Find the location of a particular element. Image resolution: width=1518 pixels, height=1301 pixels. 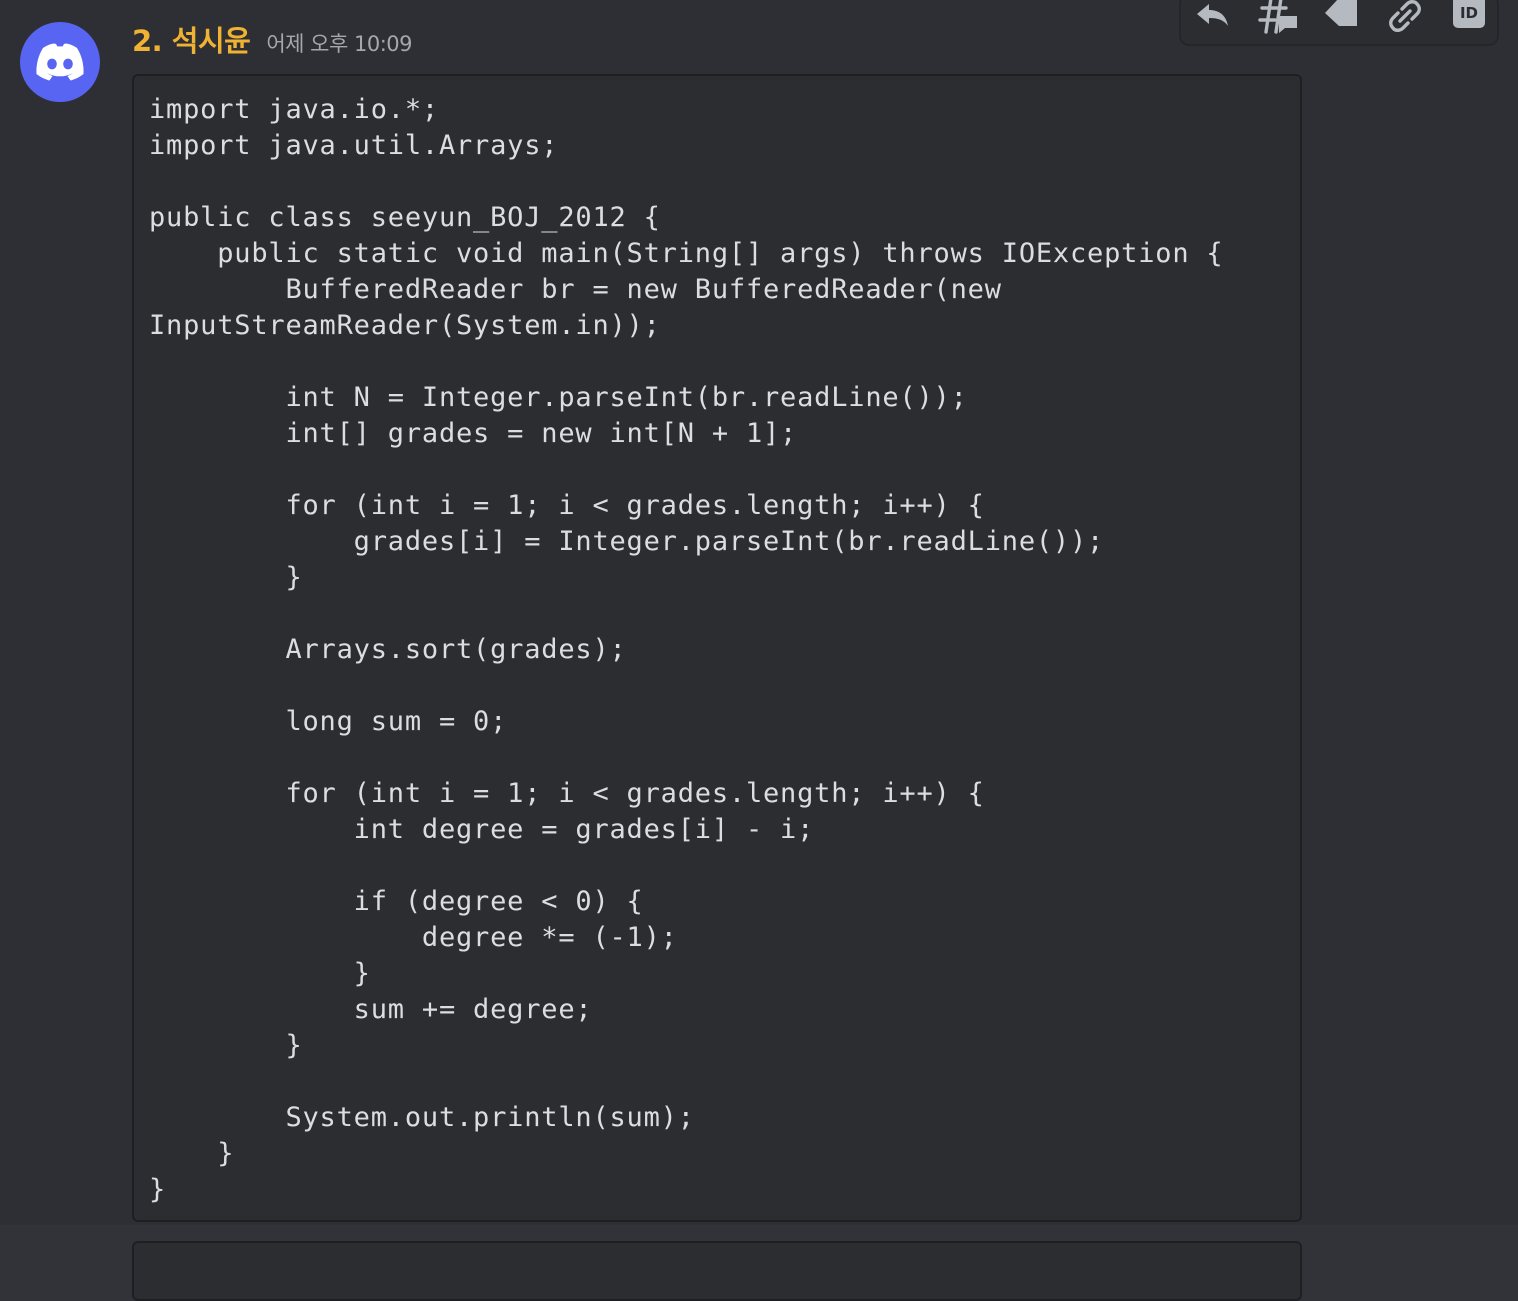

message-timestamp: 어제 오후 10:09 is located at coordinates (339, 43).